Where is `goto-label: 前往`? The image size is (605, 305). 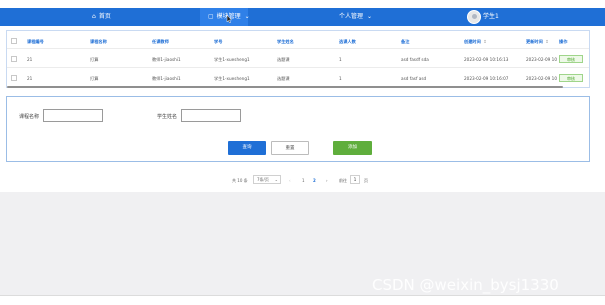 goto-label: 前往 is located at coordinates (343, 180).